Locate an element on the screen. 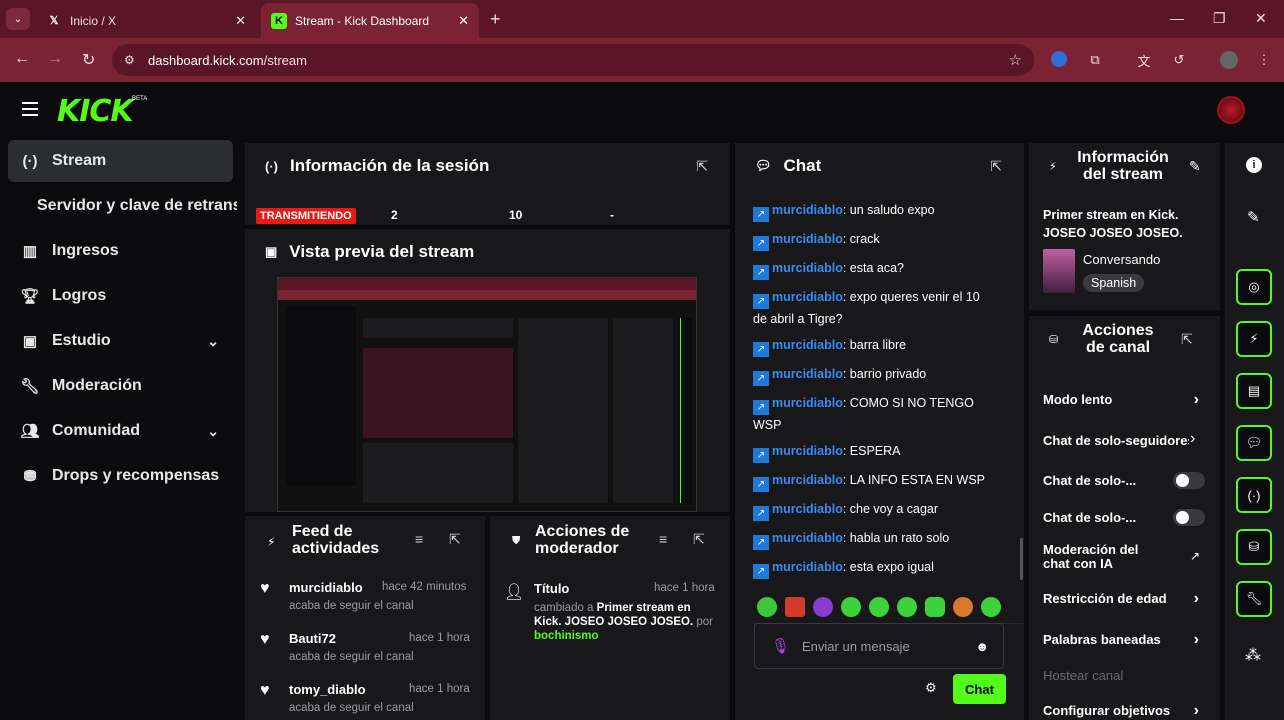 This screenshot has height=720, width=1284. action-goals: Configurar objetivos › is located at coordinates (1128, 710).